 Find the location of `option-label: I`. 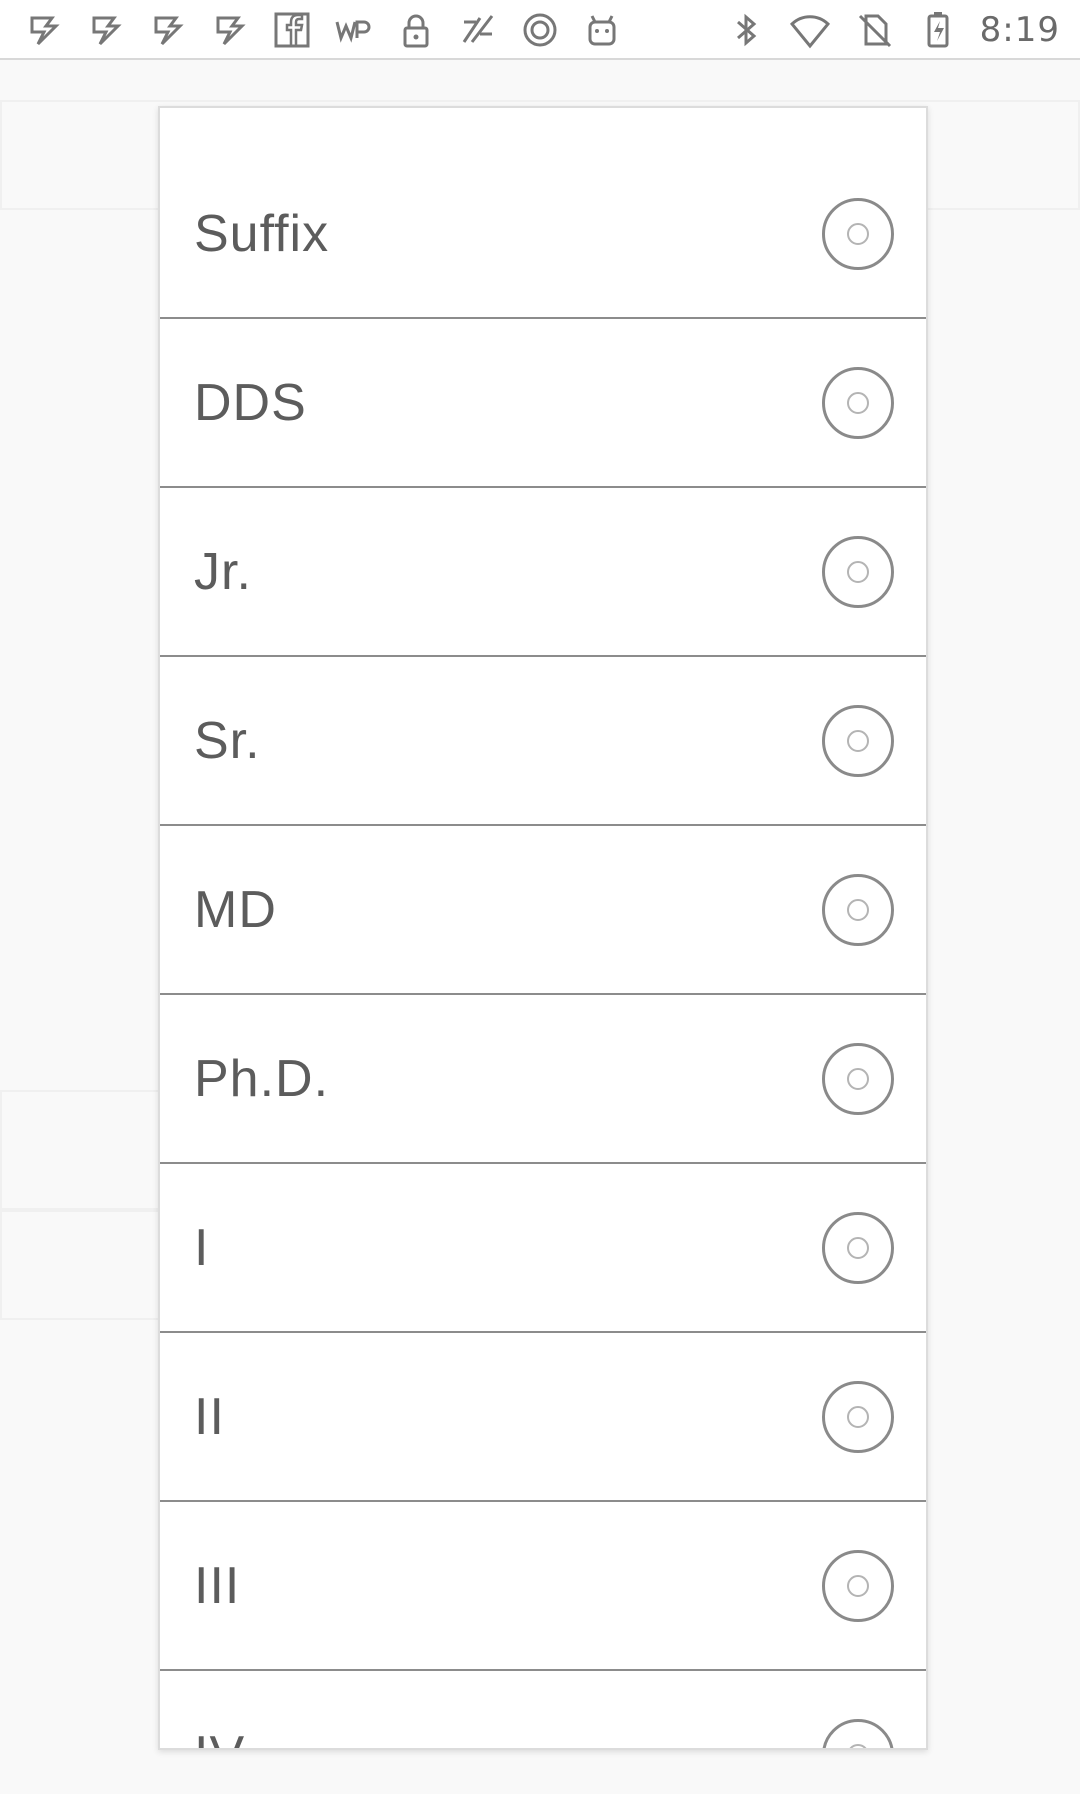

option-label: I is located at coordinates (202, 1247).